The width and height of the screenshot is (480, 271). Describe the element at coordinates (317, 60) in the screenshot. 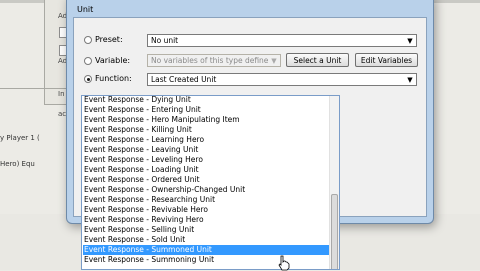

I see `select-unit-button: Select a Unit` at that location.